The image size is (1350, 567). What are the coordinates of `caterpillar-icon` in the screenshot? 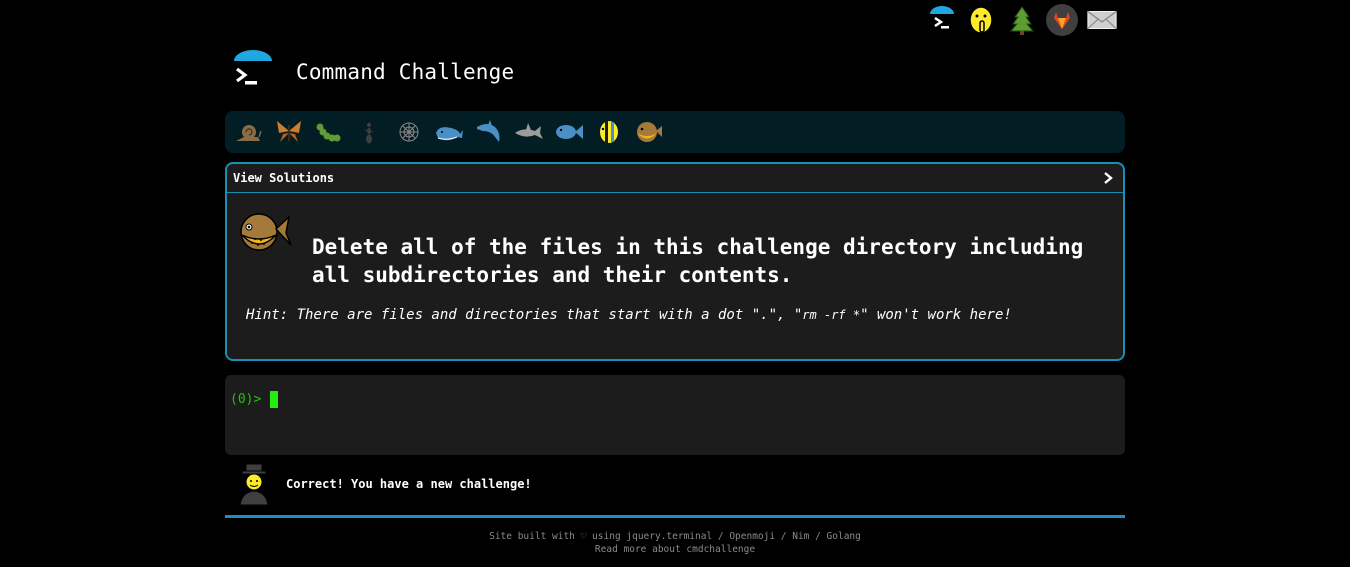 It's located at (329, 132).